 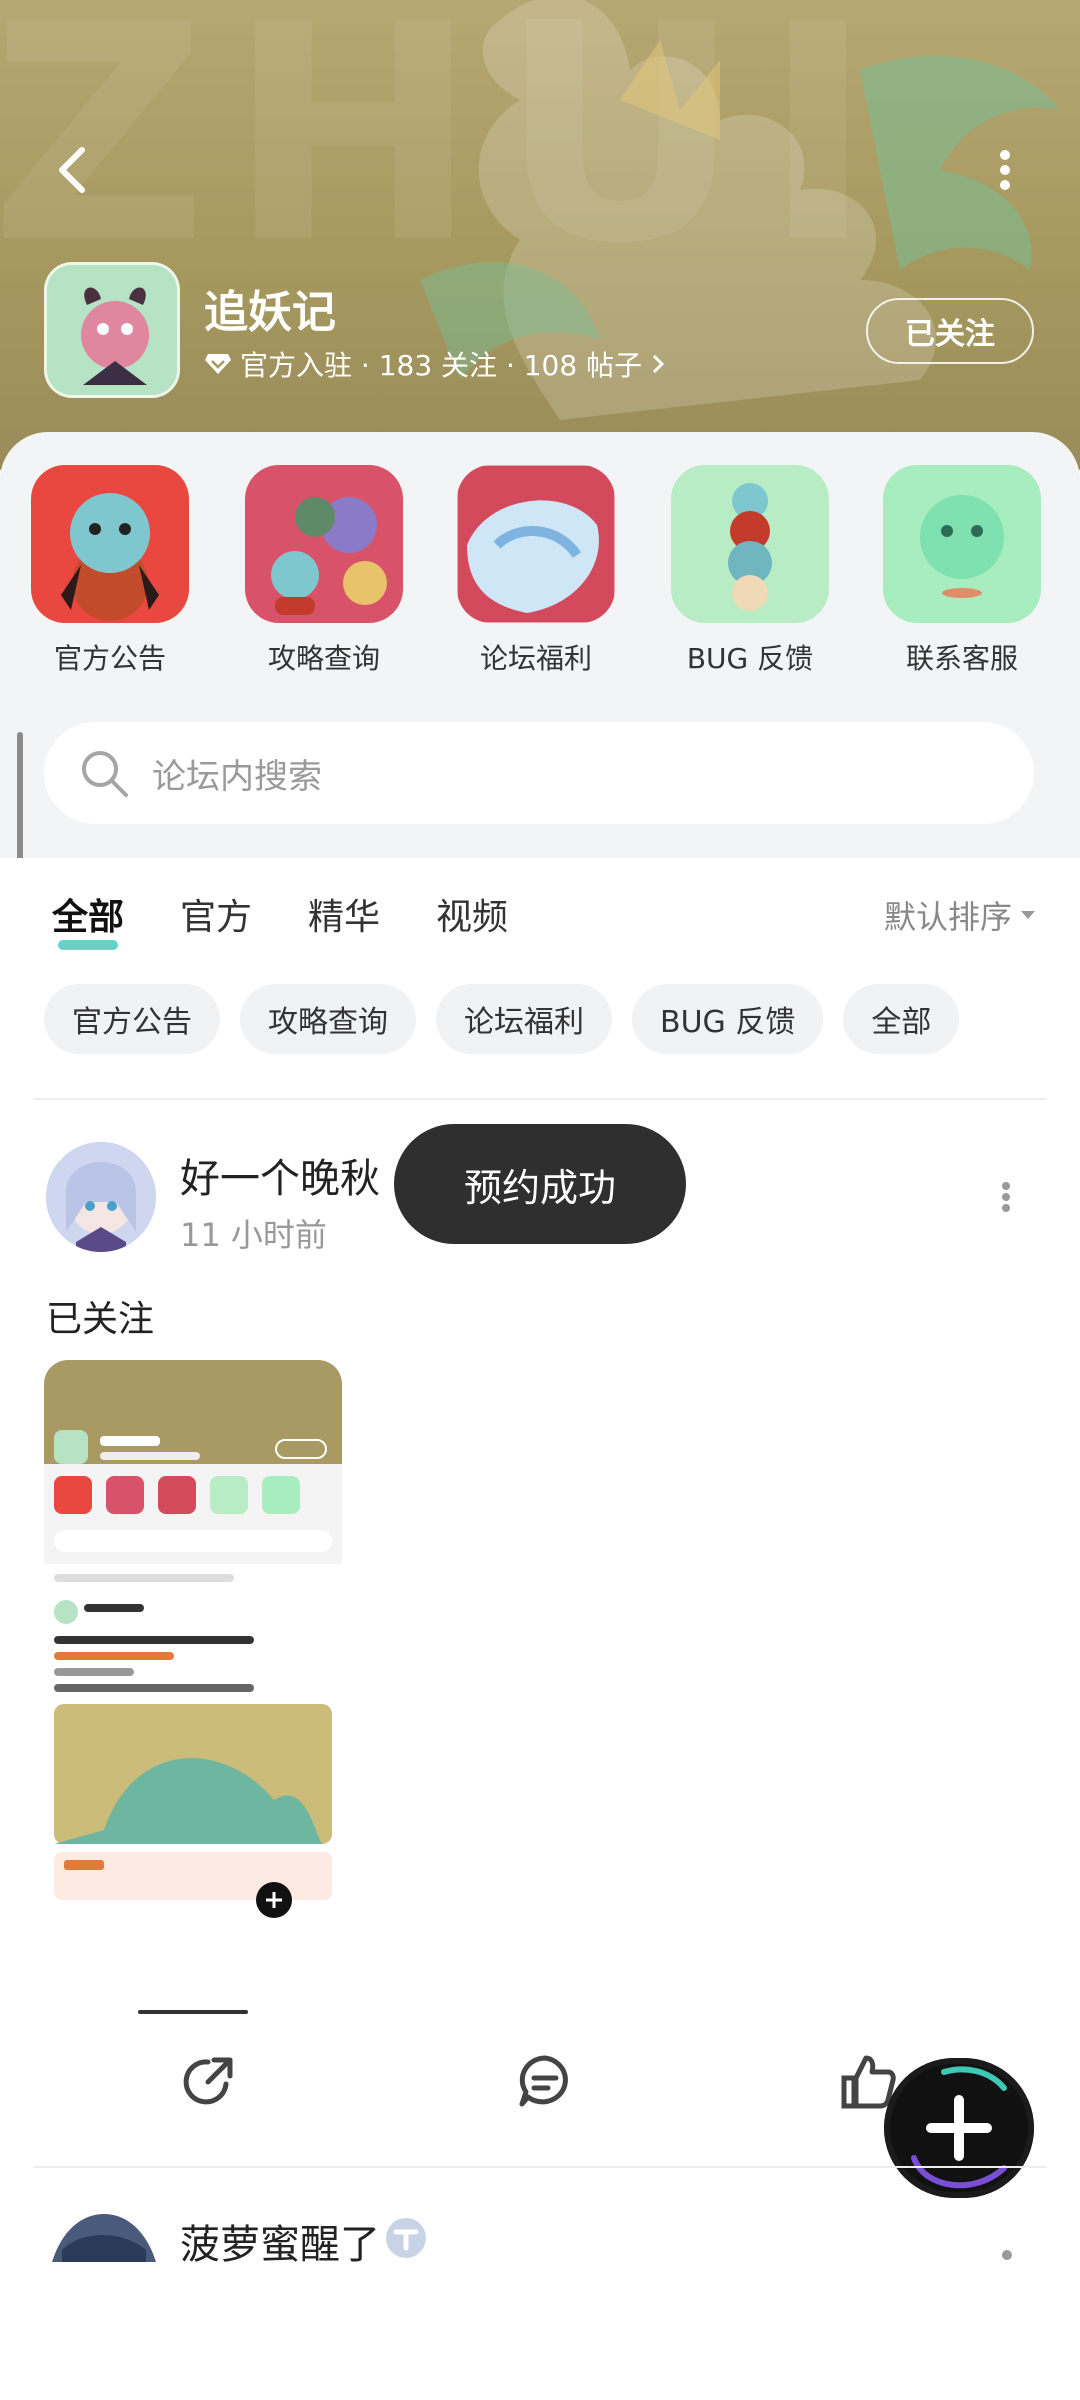 I want to click on plus-icon, so click(x=959, y=2127).